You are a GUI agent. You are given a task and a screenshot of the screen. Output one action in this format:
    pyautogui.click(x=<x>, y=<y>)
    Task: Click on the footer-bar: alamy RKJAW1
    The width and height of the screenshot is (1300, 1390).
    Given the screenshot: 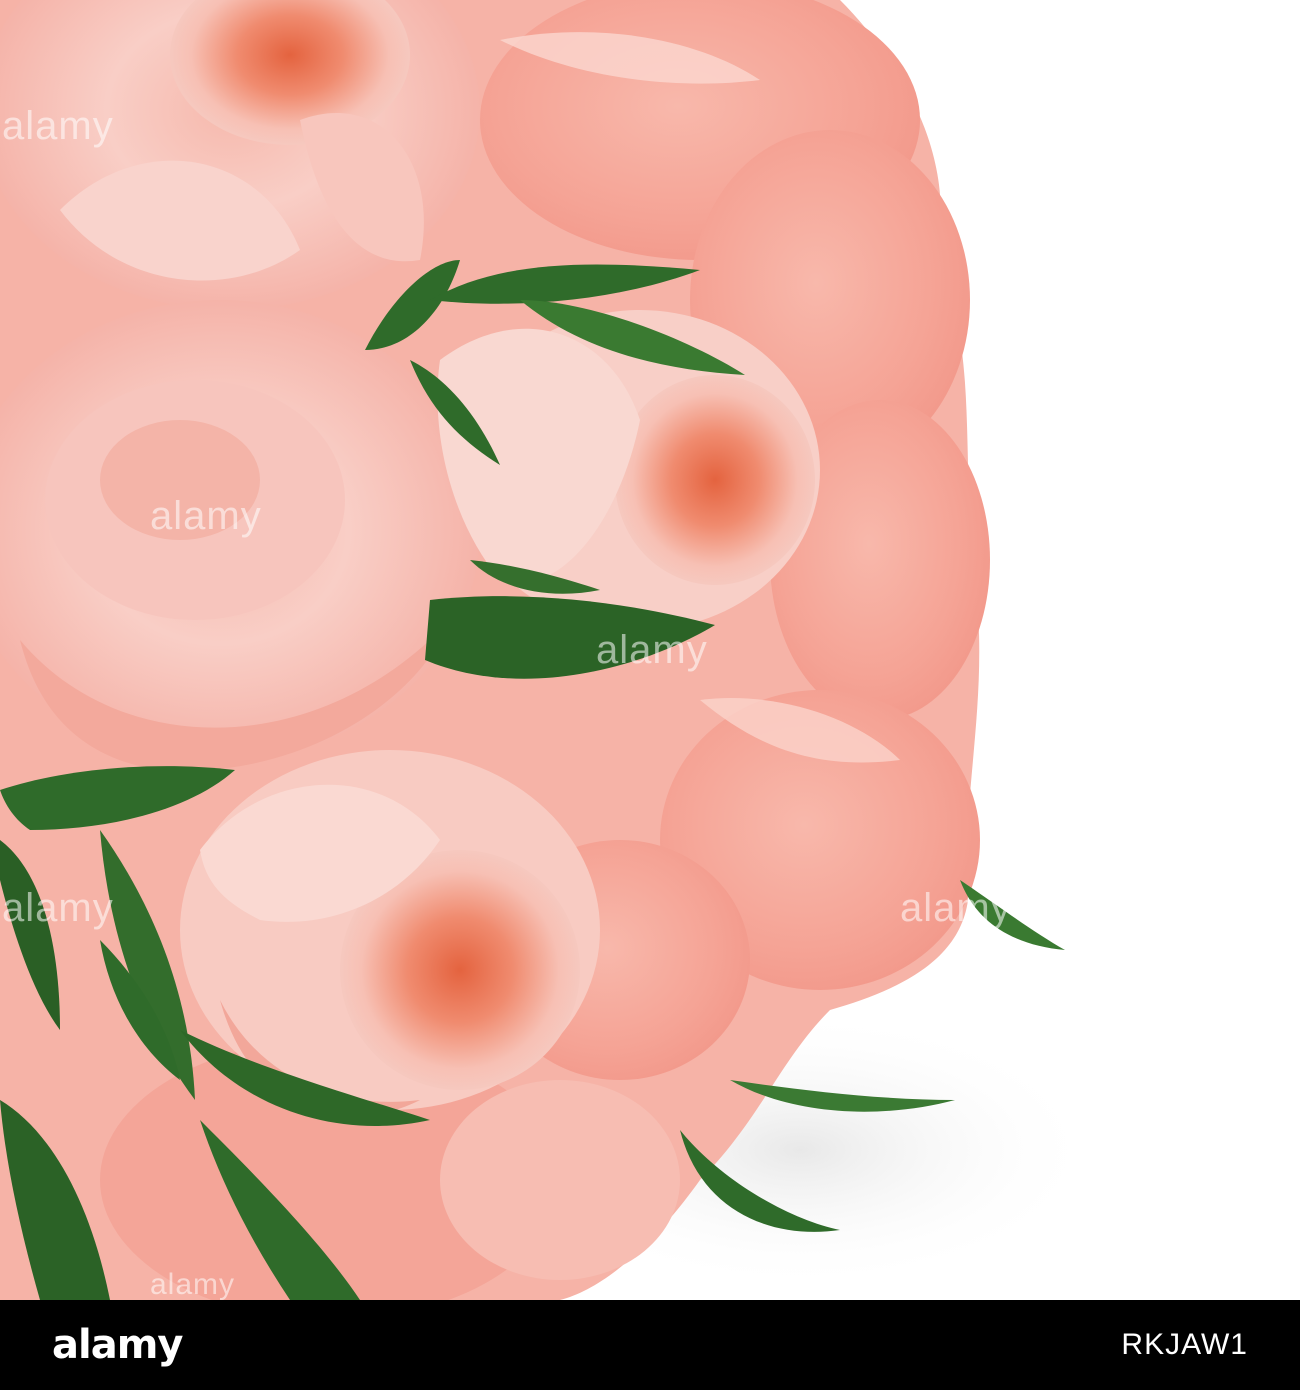 What is the action you would take?
    pyautogui.click(x=650, y=1345)
    